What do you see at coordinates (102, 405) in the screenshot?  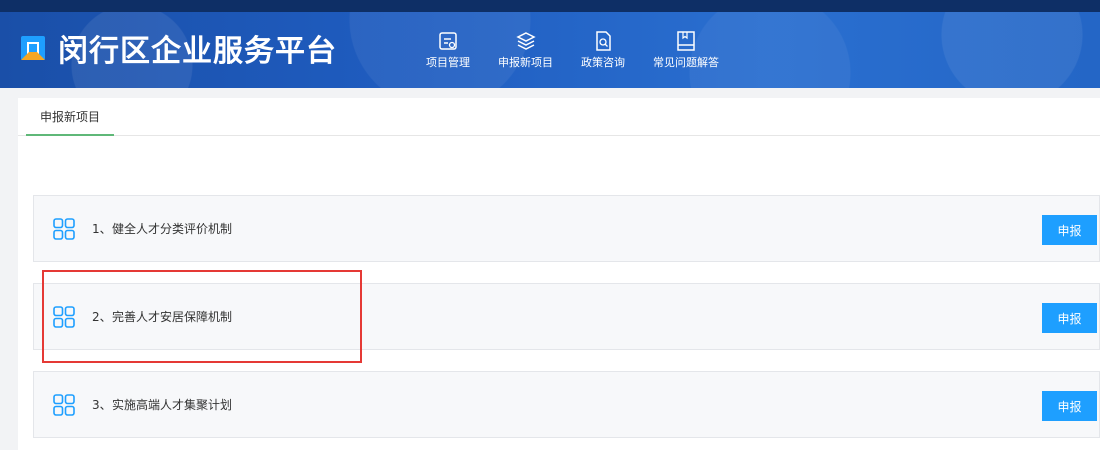 I see `project-number: 3、` at bounding box center [102, 405].